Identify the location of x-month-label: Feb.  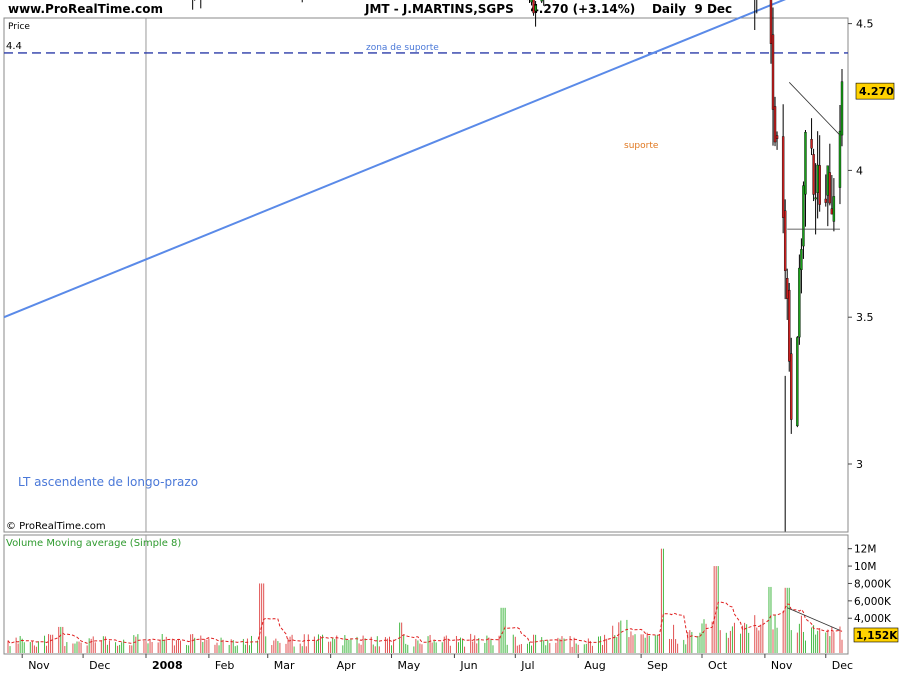
(224, 665).